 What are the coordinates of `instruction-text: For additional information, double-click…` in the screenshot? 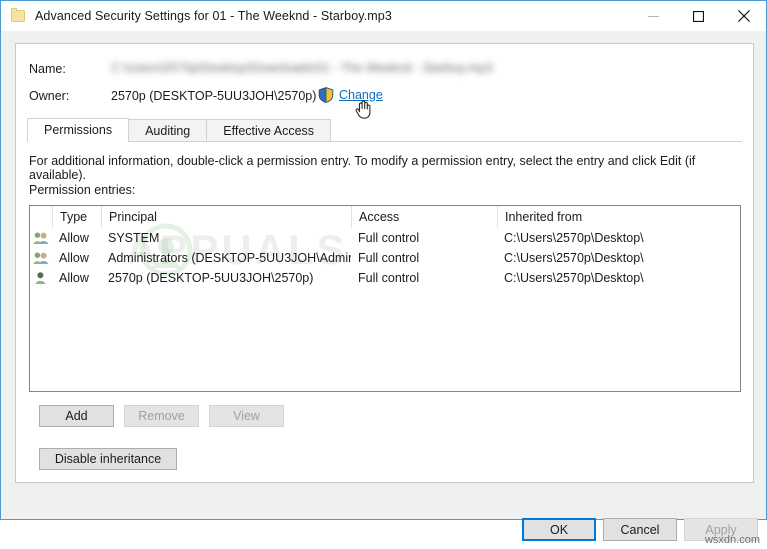 It's located at (362, 168).